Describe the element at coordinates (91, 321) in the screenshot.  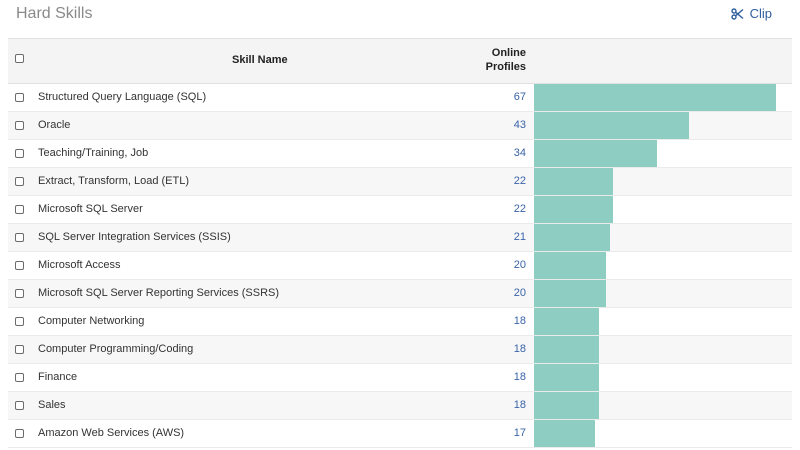
I see `skill-name: Computer Networking` at that location.